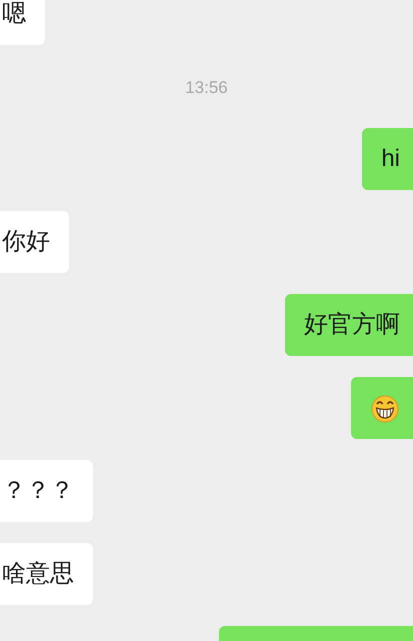 This screenshot has width=413, height=641. What do you see at coordinates (387, 159) in the screenshot?
I see `message-bubble: hi` at bounding box center [387, 159].